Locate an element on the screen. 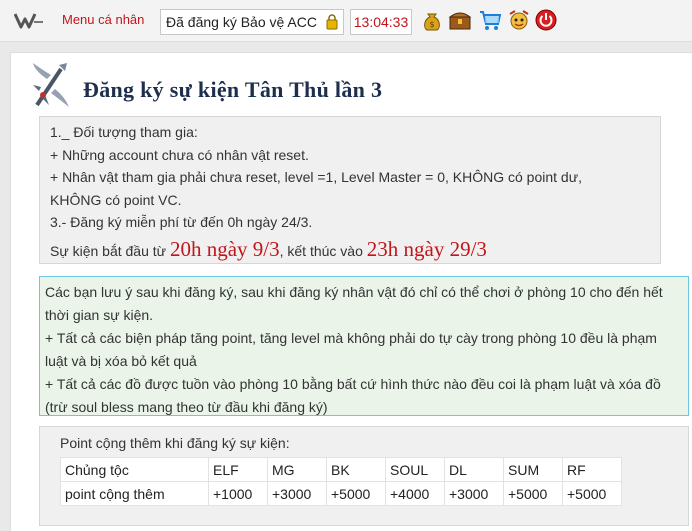  table-cell: SOUL is located at coordinates (415, 469).